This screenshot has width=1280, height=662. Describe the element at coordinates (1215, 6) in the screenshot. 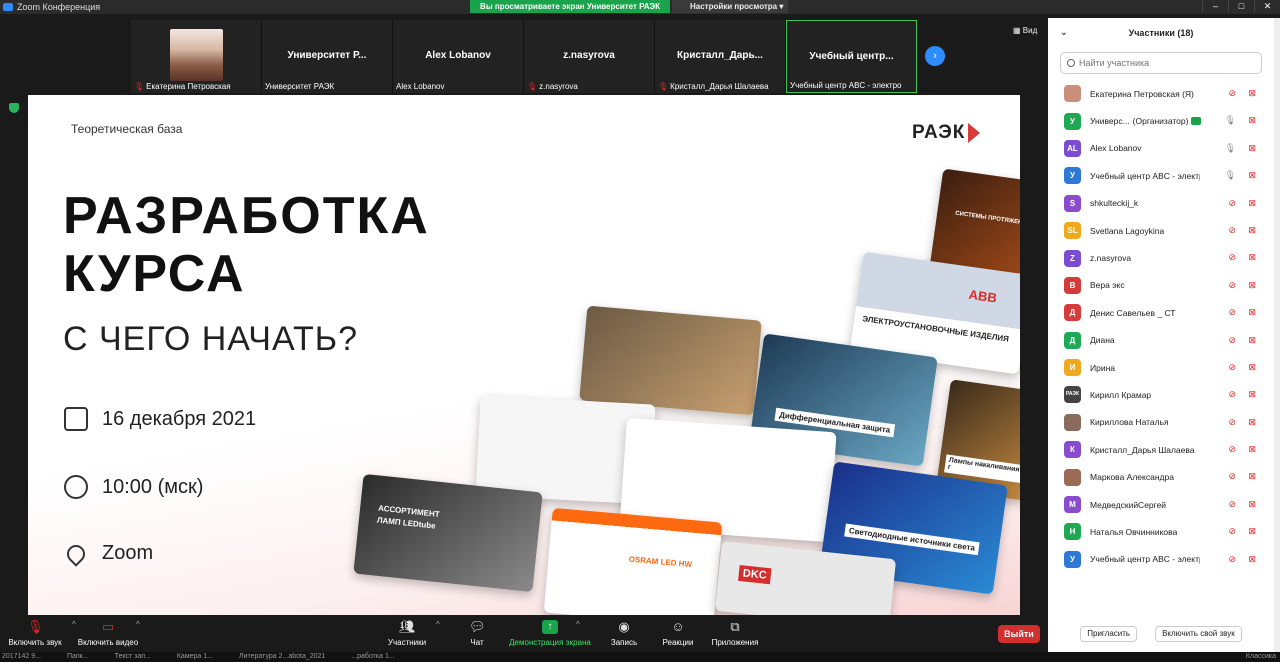

I see `minimize-icon: –` at that location.